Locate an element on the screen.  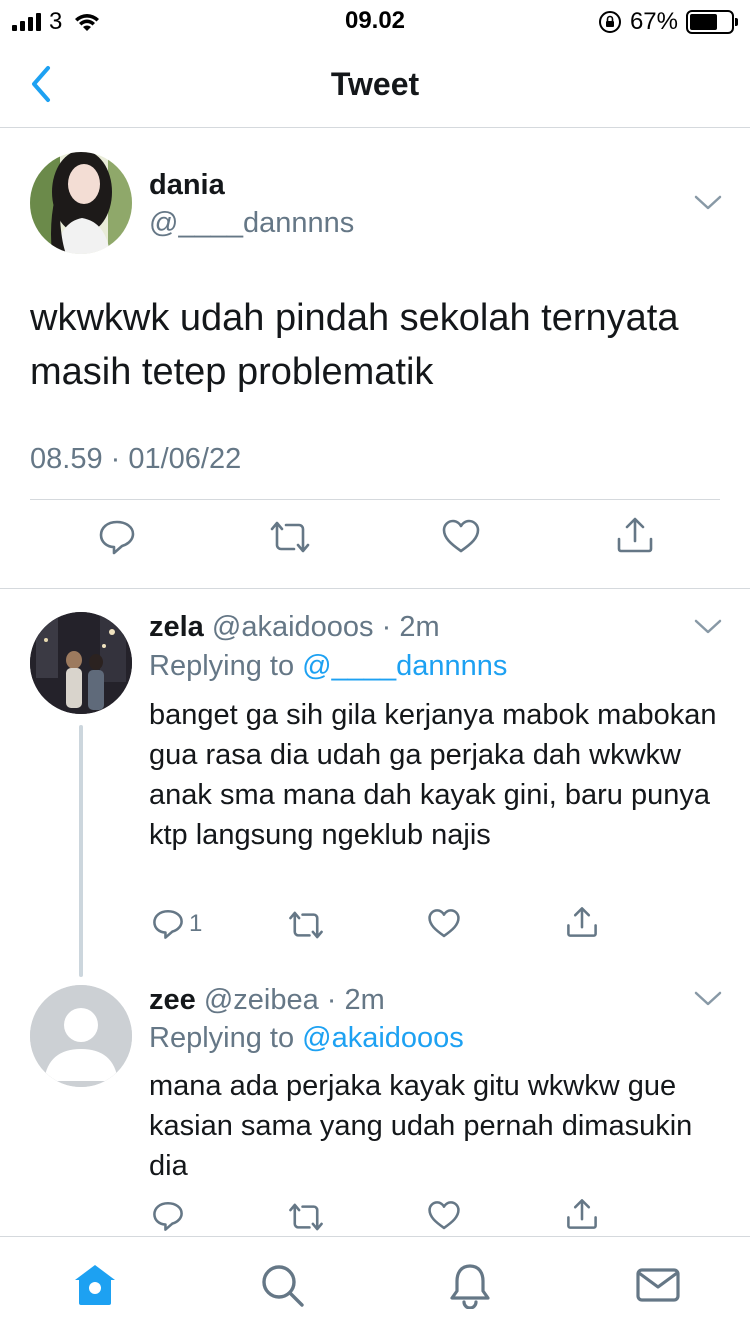
status-right: 67% is located at coordinates (668, 22).